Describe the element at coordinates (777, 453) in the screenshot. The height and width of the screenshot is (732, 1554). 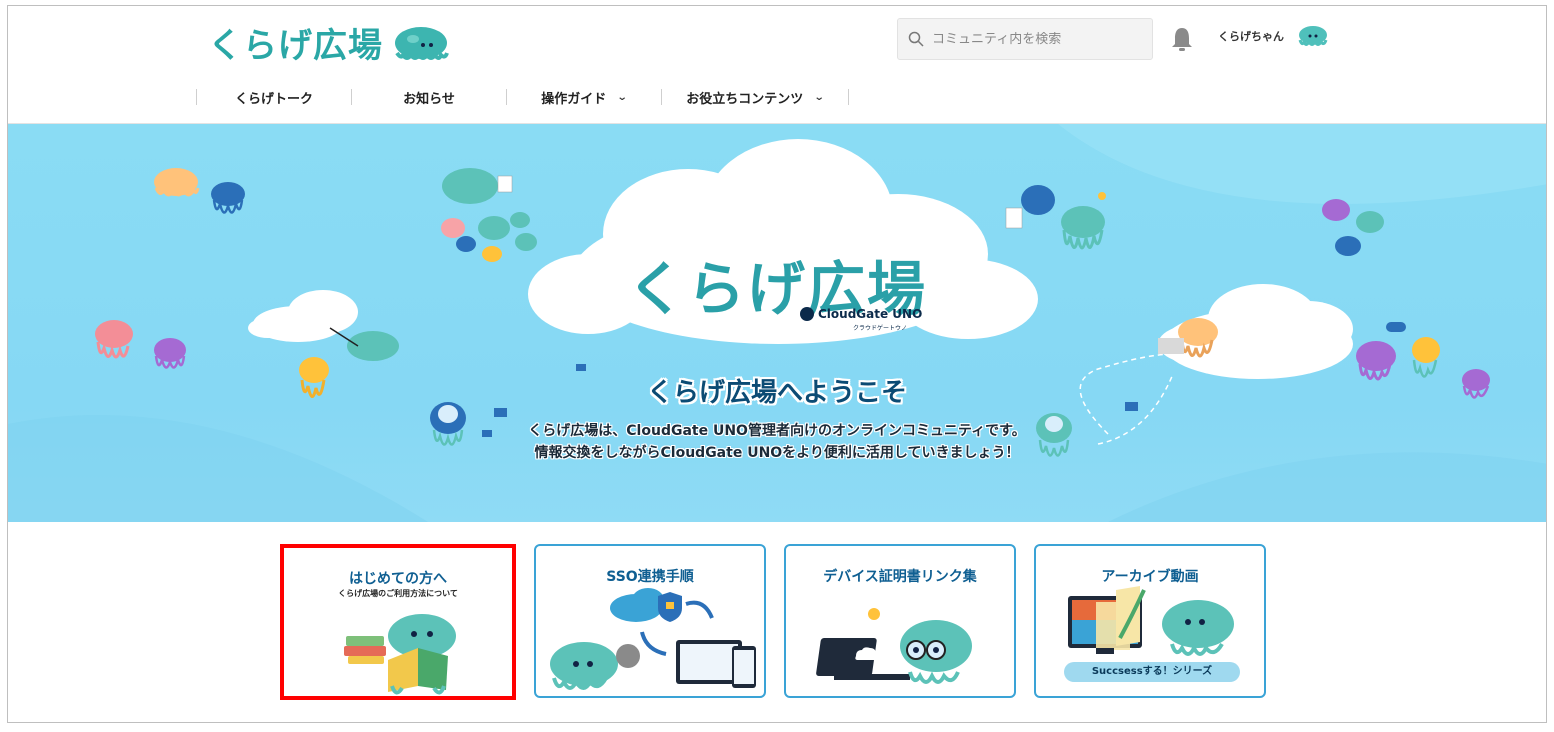
I see `hero-description-line2: 情報交換をしながらCloudGate UNOをより便利に活用していきましょう！` at that location.